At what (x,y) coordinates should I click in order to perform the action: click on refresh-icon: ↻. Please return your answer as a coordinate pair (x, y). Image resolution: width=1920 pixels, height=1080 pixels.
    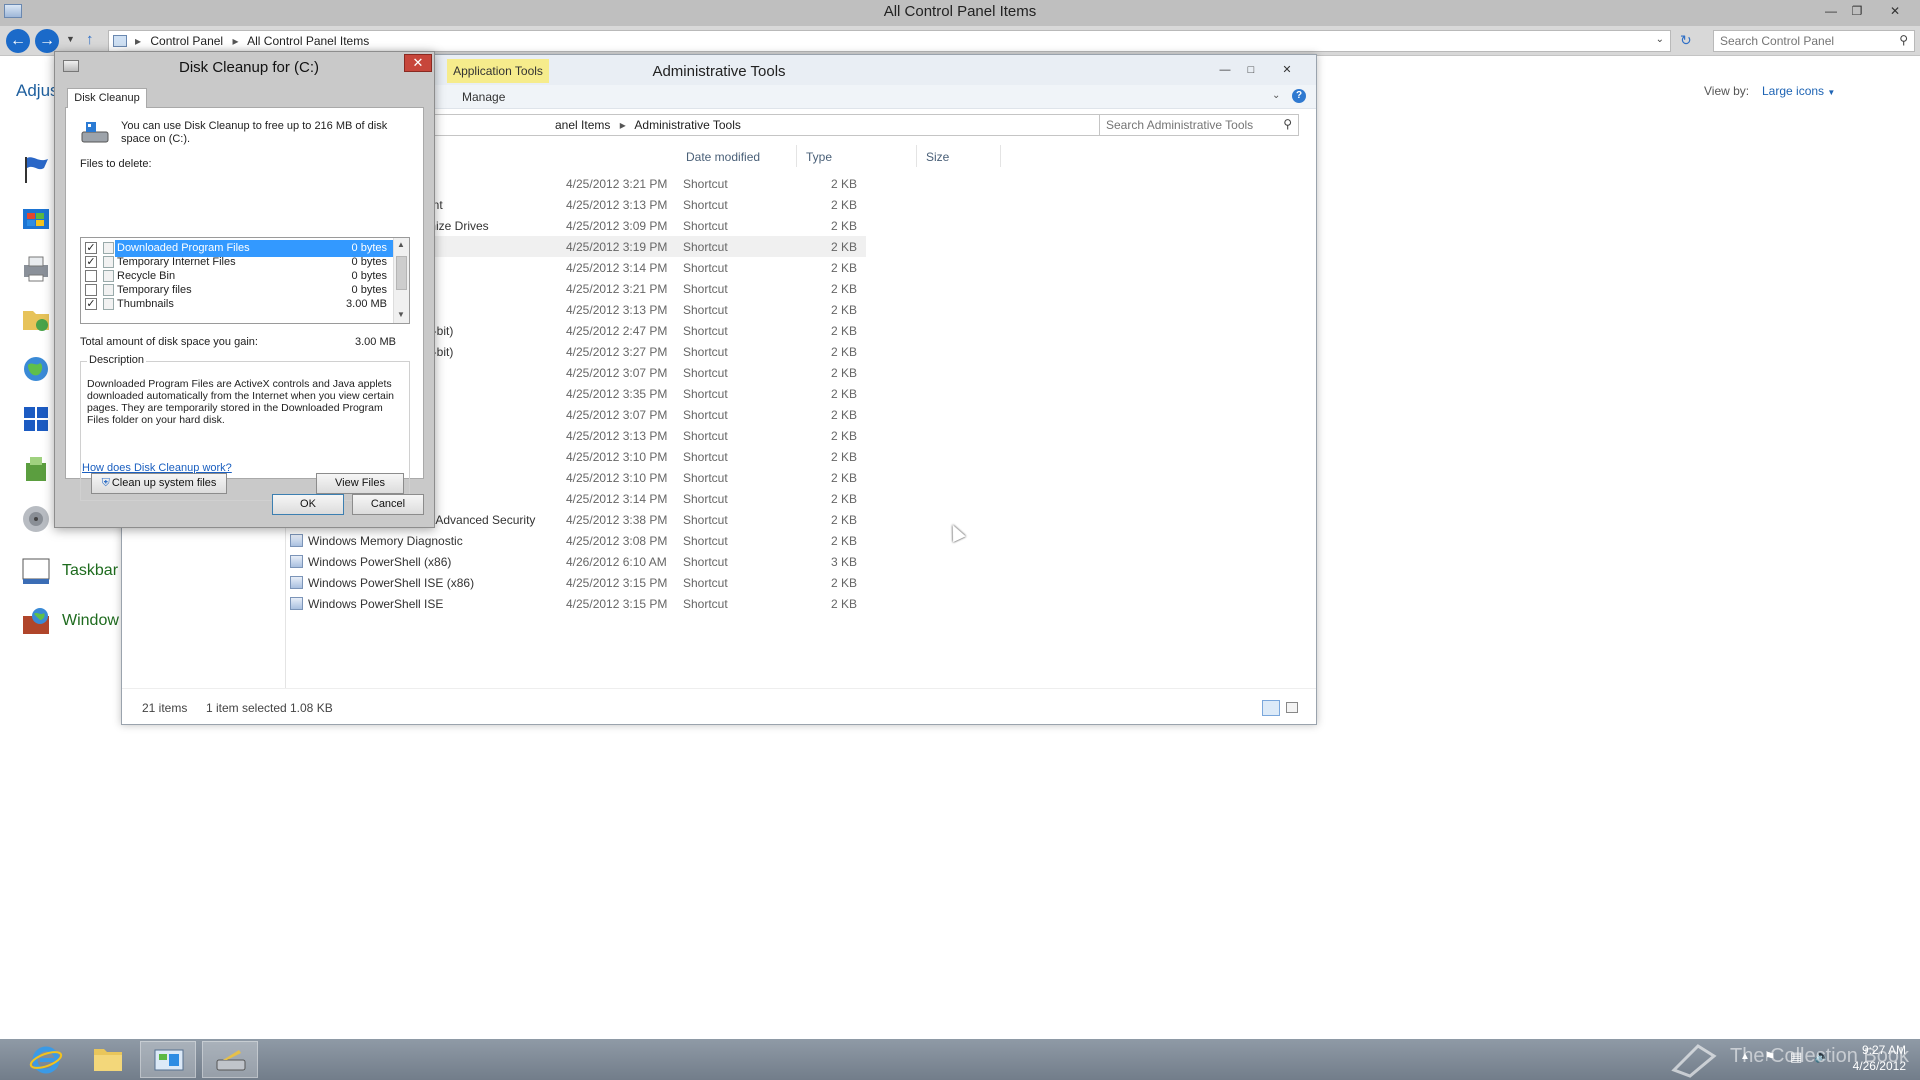
    Looking at the image, I should click on (1686, 40).